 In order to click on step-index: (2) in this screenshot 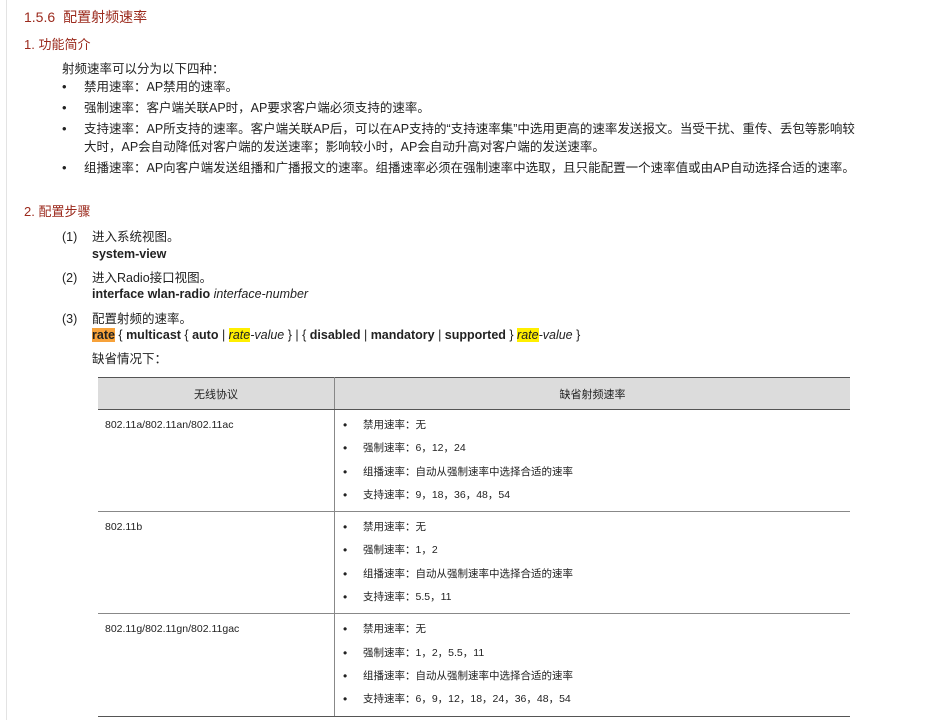, I will do `click(70, 278)`.